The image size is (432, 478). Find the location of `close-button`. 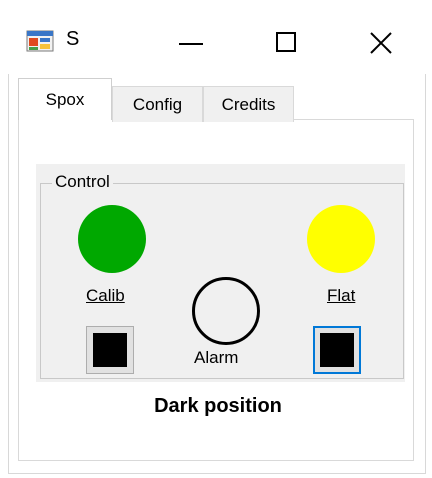

close-button is located at coordinates (382, 44).